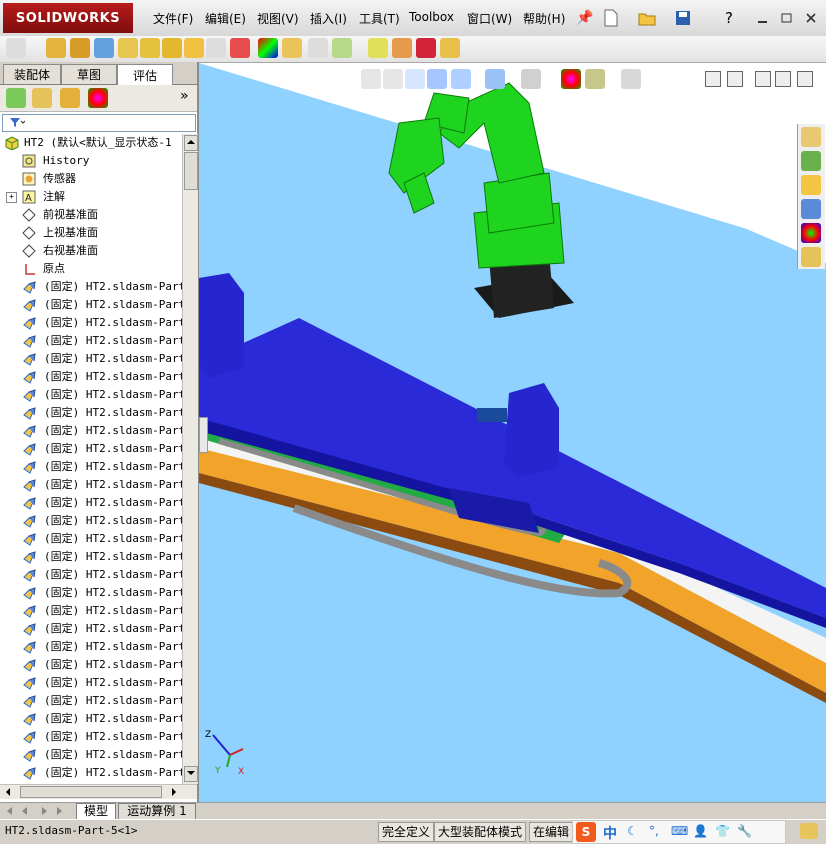 Image resolution: width=826 pixels, height=844 pixels. What do you see at coordinates (240, 48) in the screenshot?
I see `new-motion-study-icon` at bounding box center [240, 48].